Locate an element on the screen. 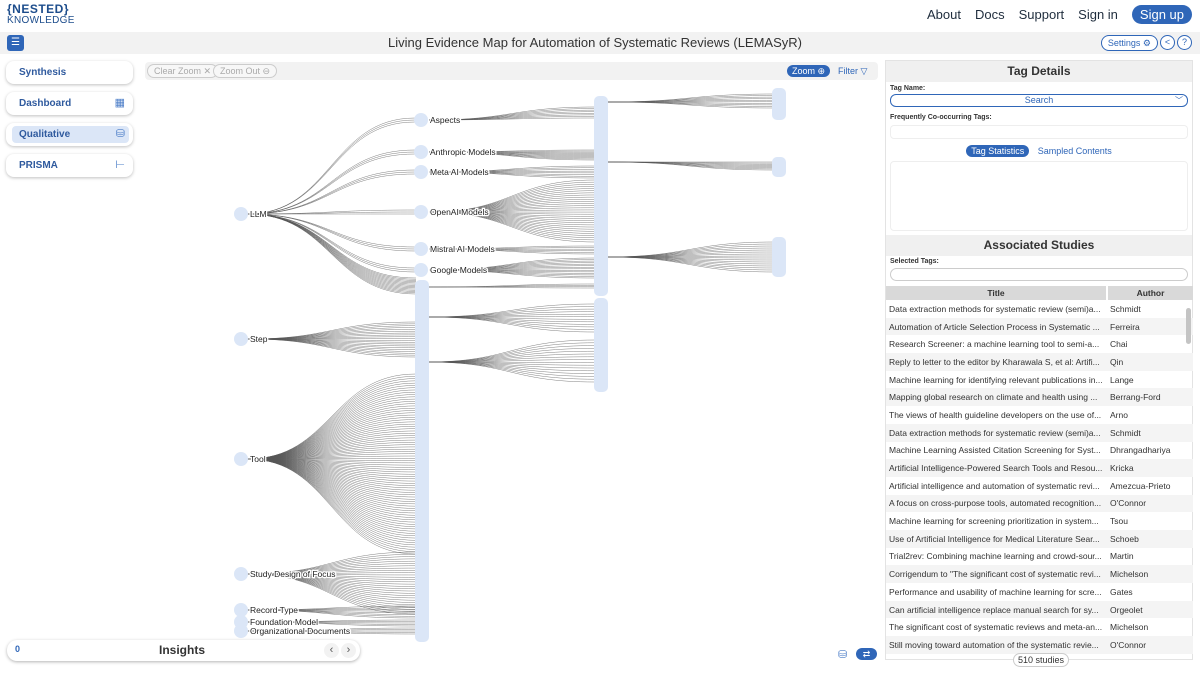 The image size is (1200, 675). sign-up-button: Sign up is located at coordinates (1161, 14).